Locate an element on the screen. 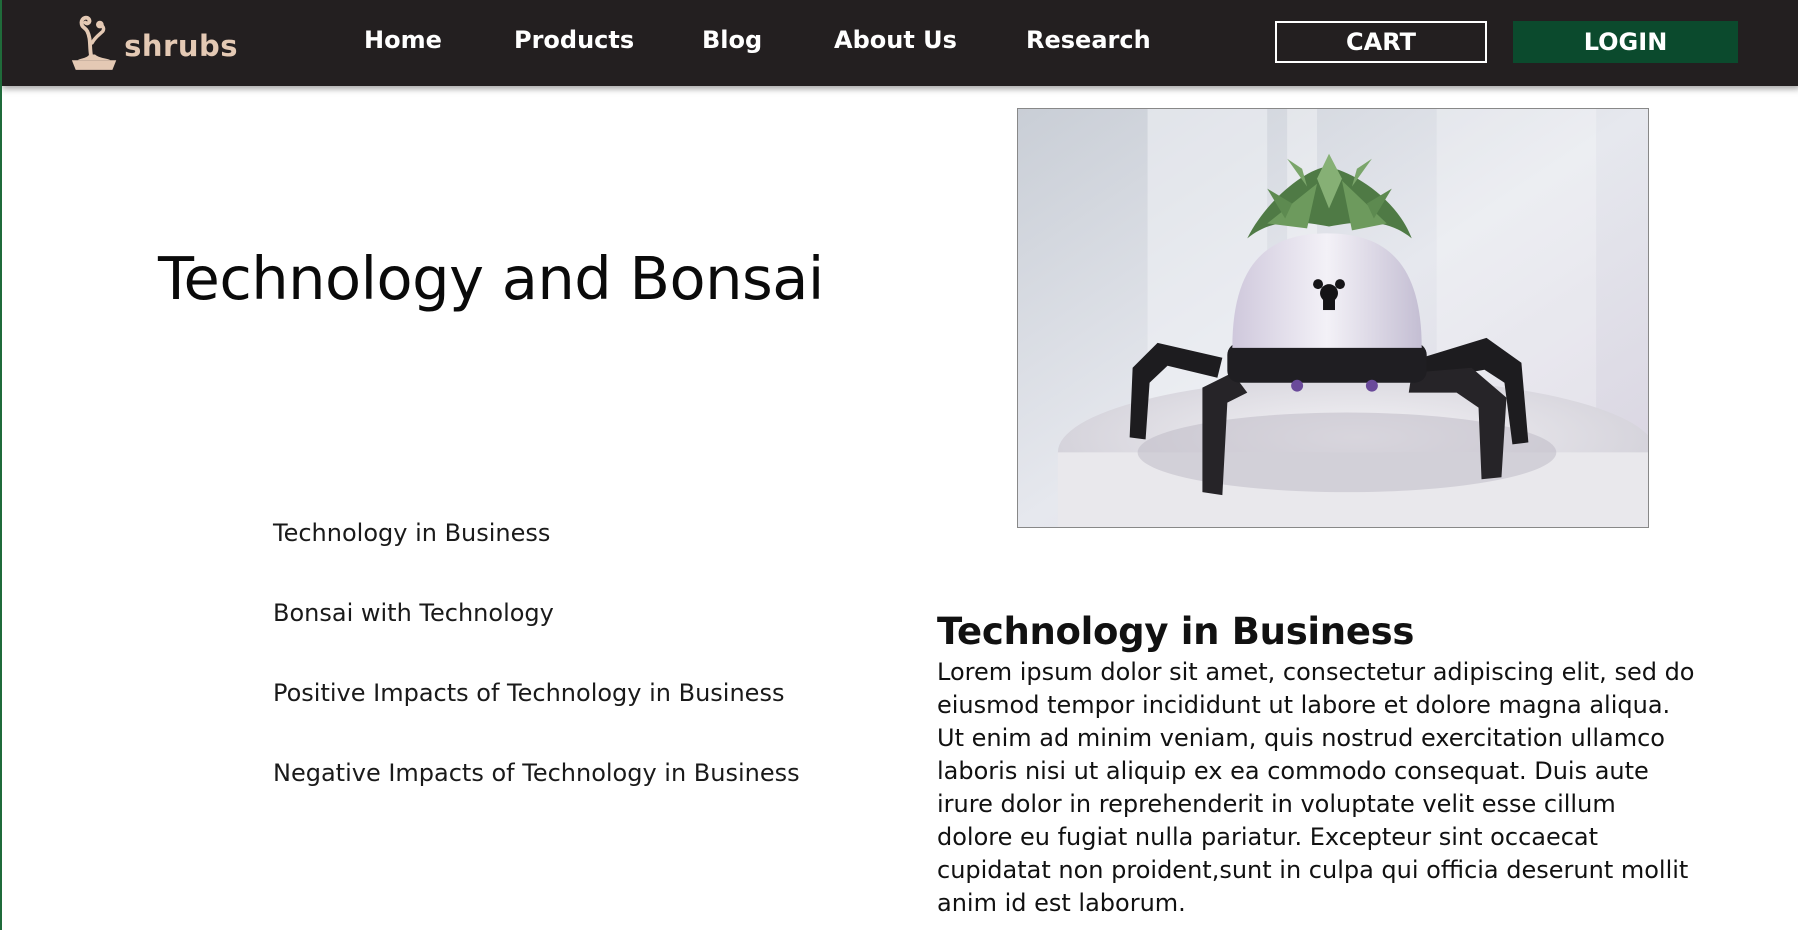 This screenshot has height=930, width=1798. section-heading: Technology in Business is located at coordinates (1176, 631).